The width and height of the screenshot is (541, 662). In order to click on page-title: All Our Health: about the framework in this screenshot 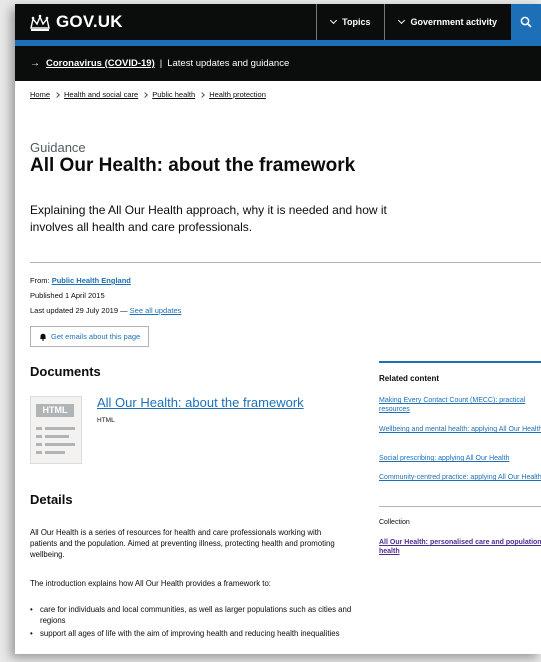, I will do `click(193, 165)`.